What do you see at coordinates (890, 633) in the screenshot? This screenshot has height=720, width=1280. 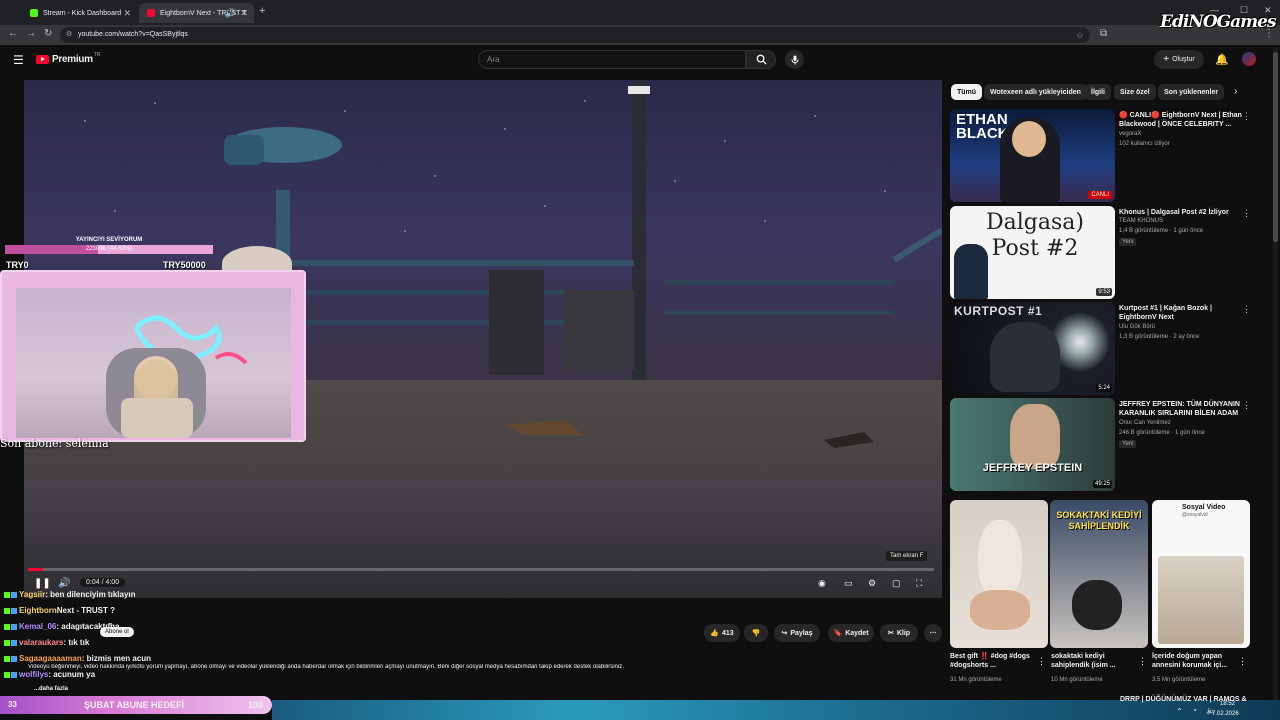 I see `scissors-icon: ✂` at bounding box center [890, 633].